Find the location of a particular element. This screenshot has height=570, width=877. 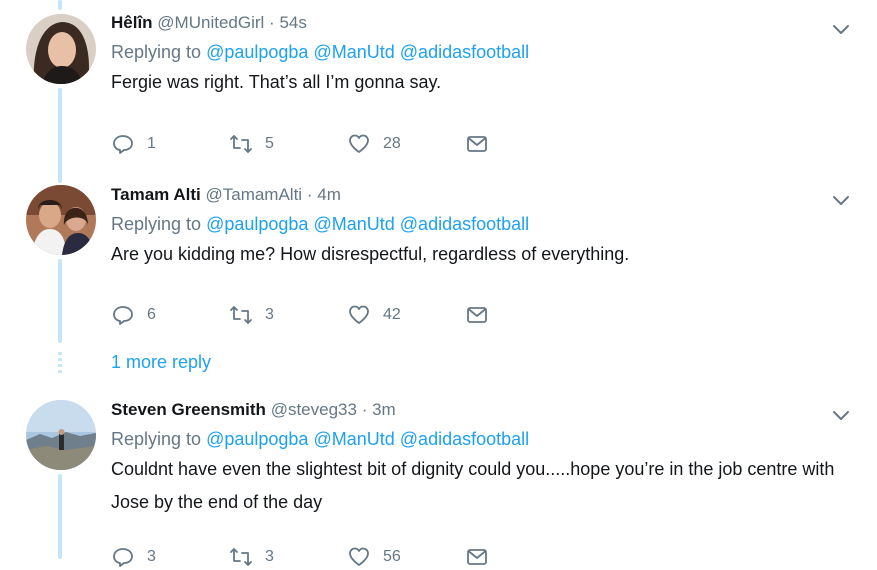

user-handle: @MUnitedGirl is located at coordinates (210, 22).